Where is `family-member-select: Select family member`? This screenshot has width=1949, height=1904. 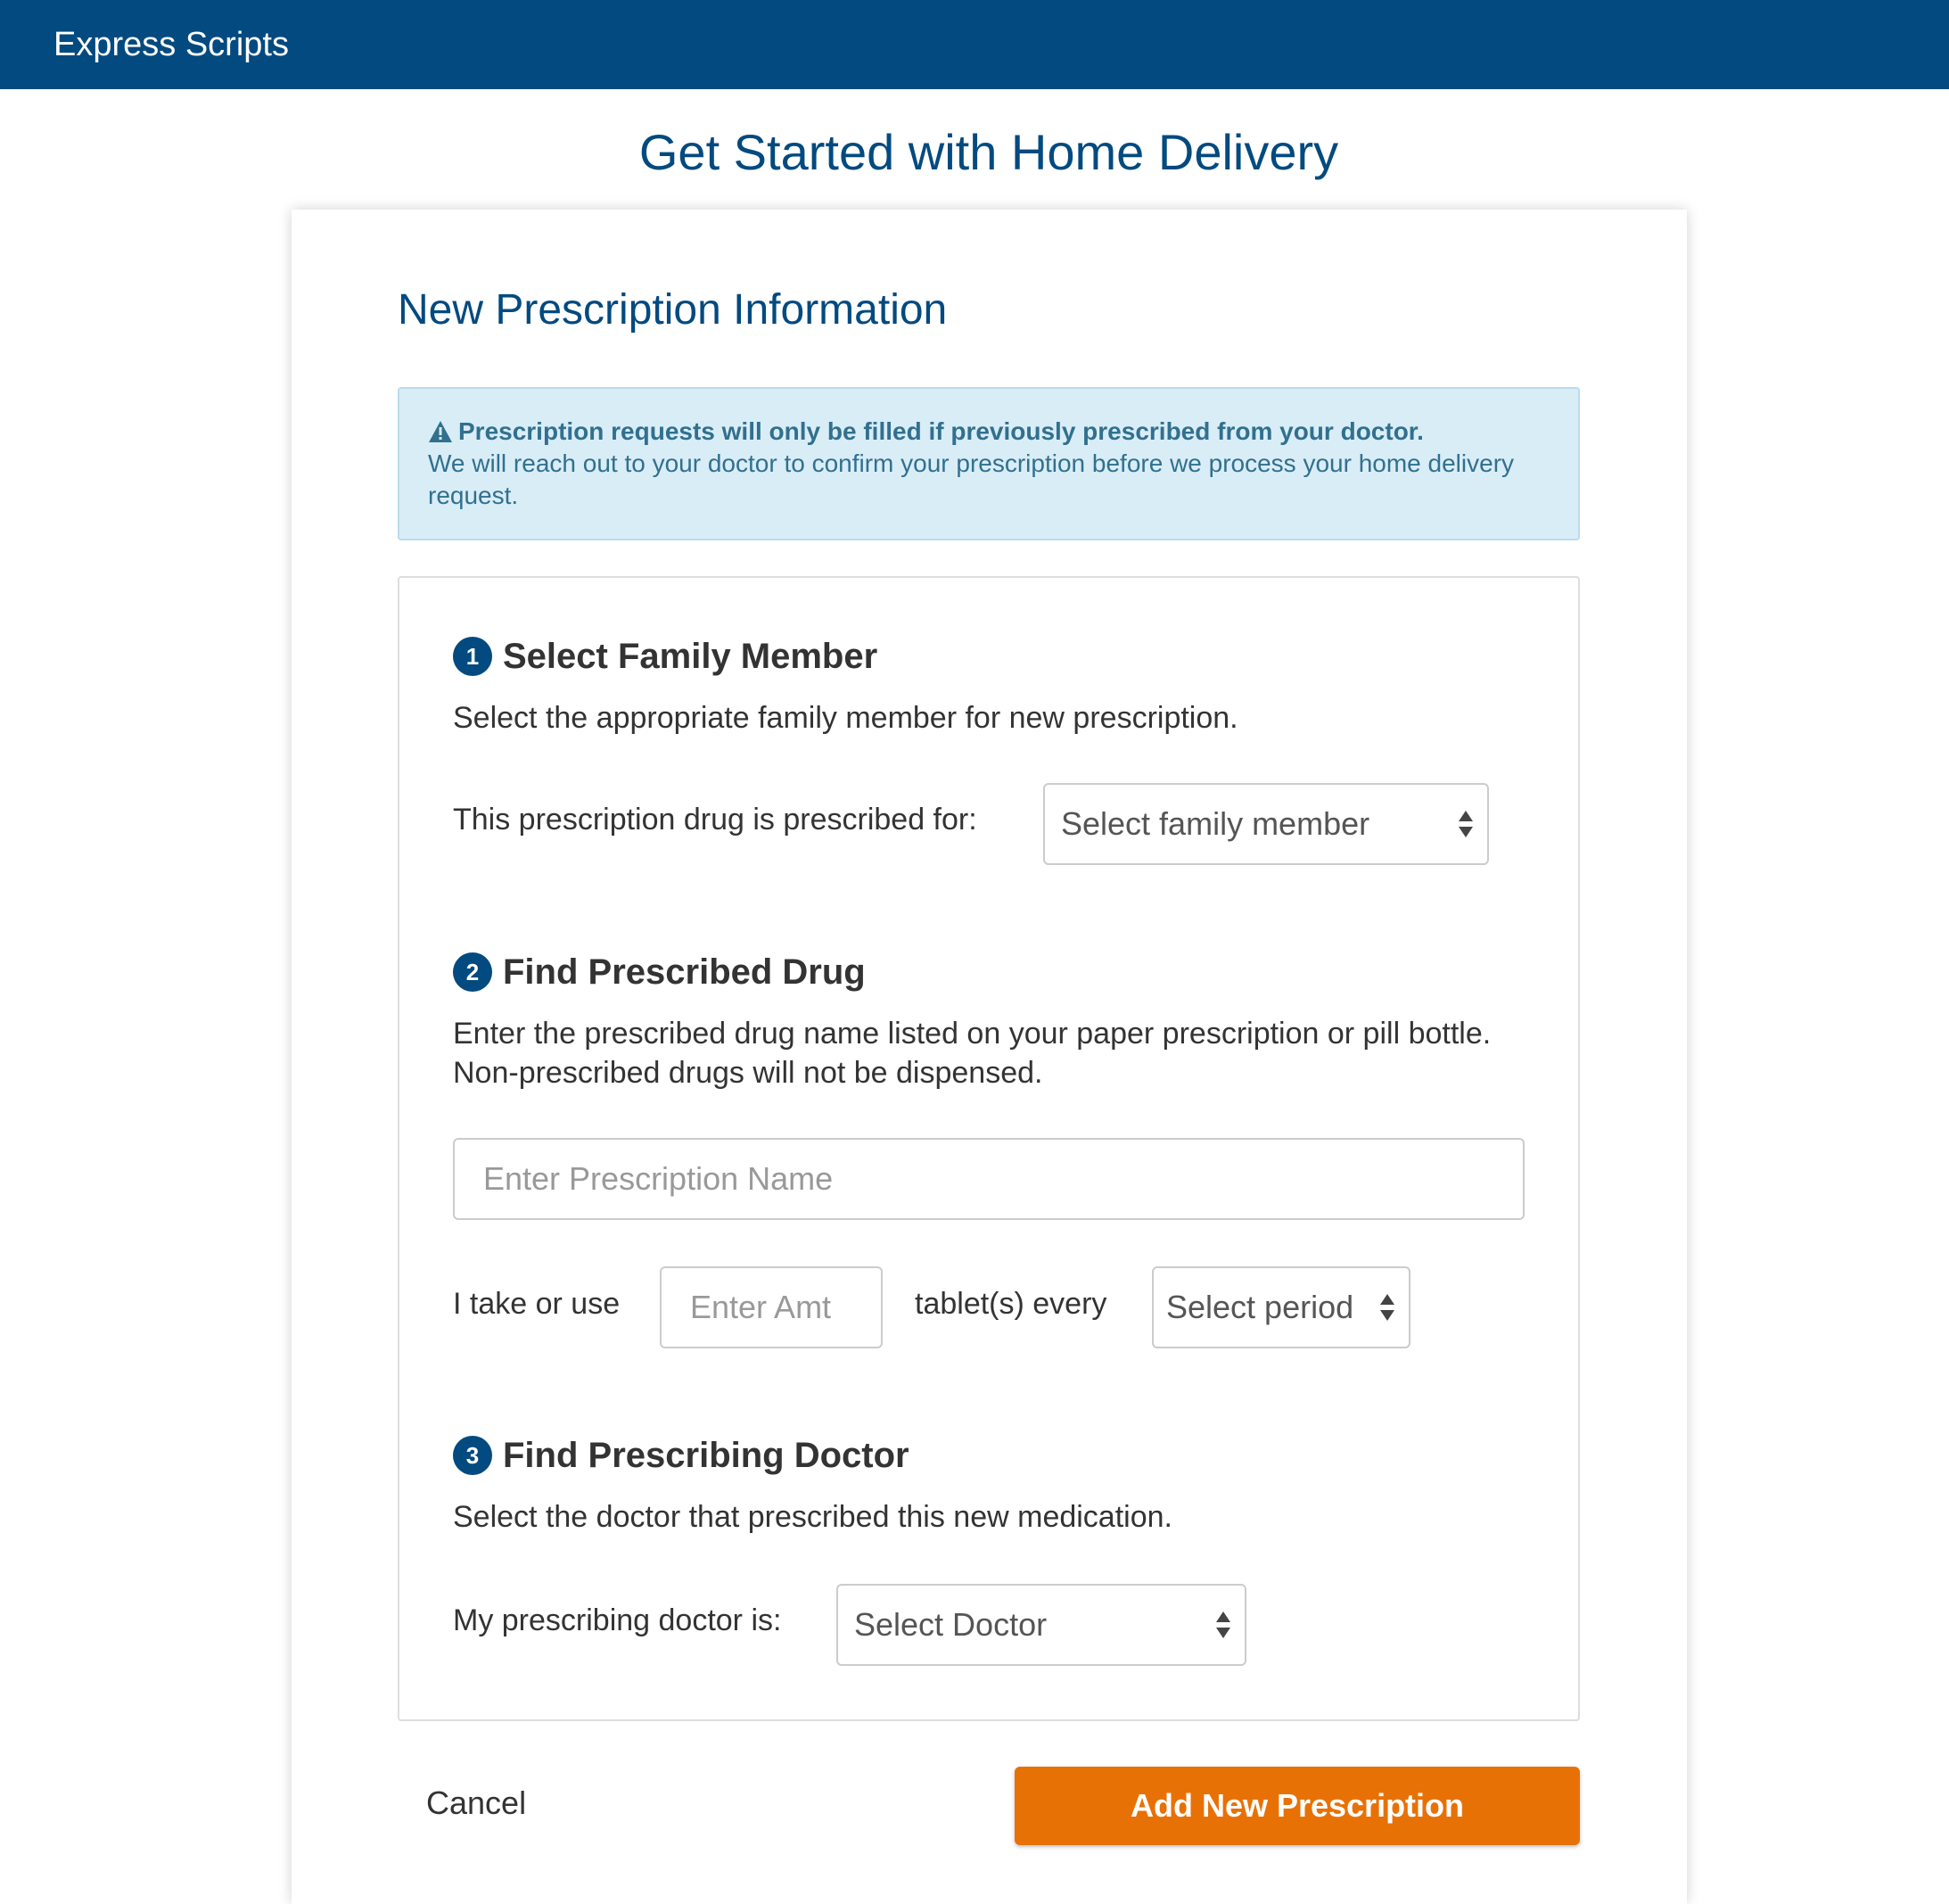 family-member-select: Select family member is located at coordinates (1266, 824).